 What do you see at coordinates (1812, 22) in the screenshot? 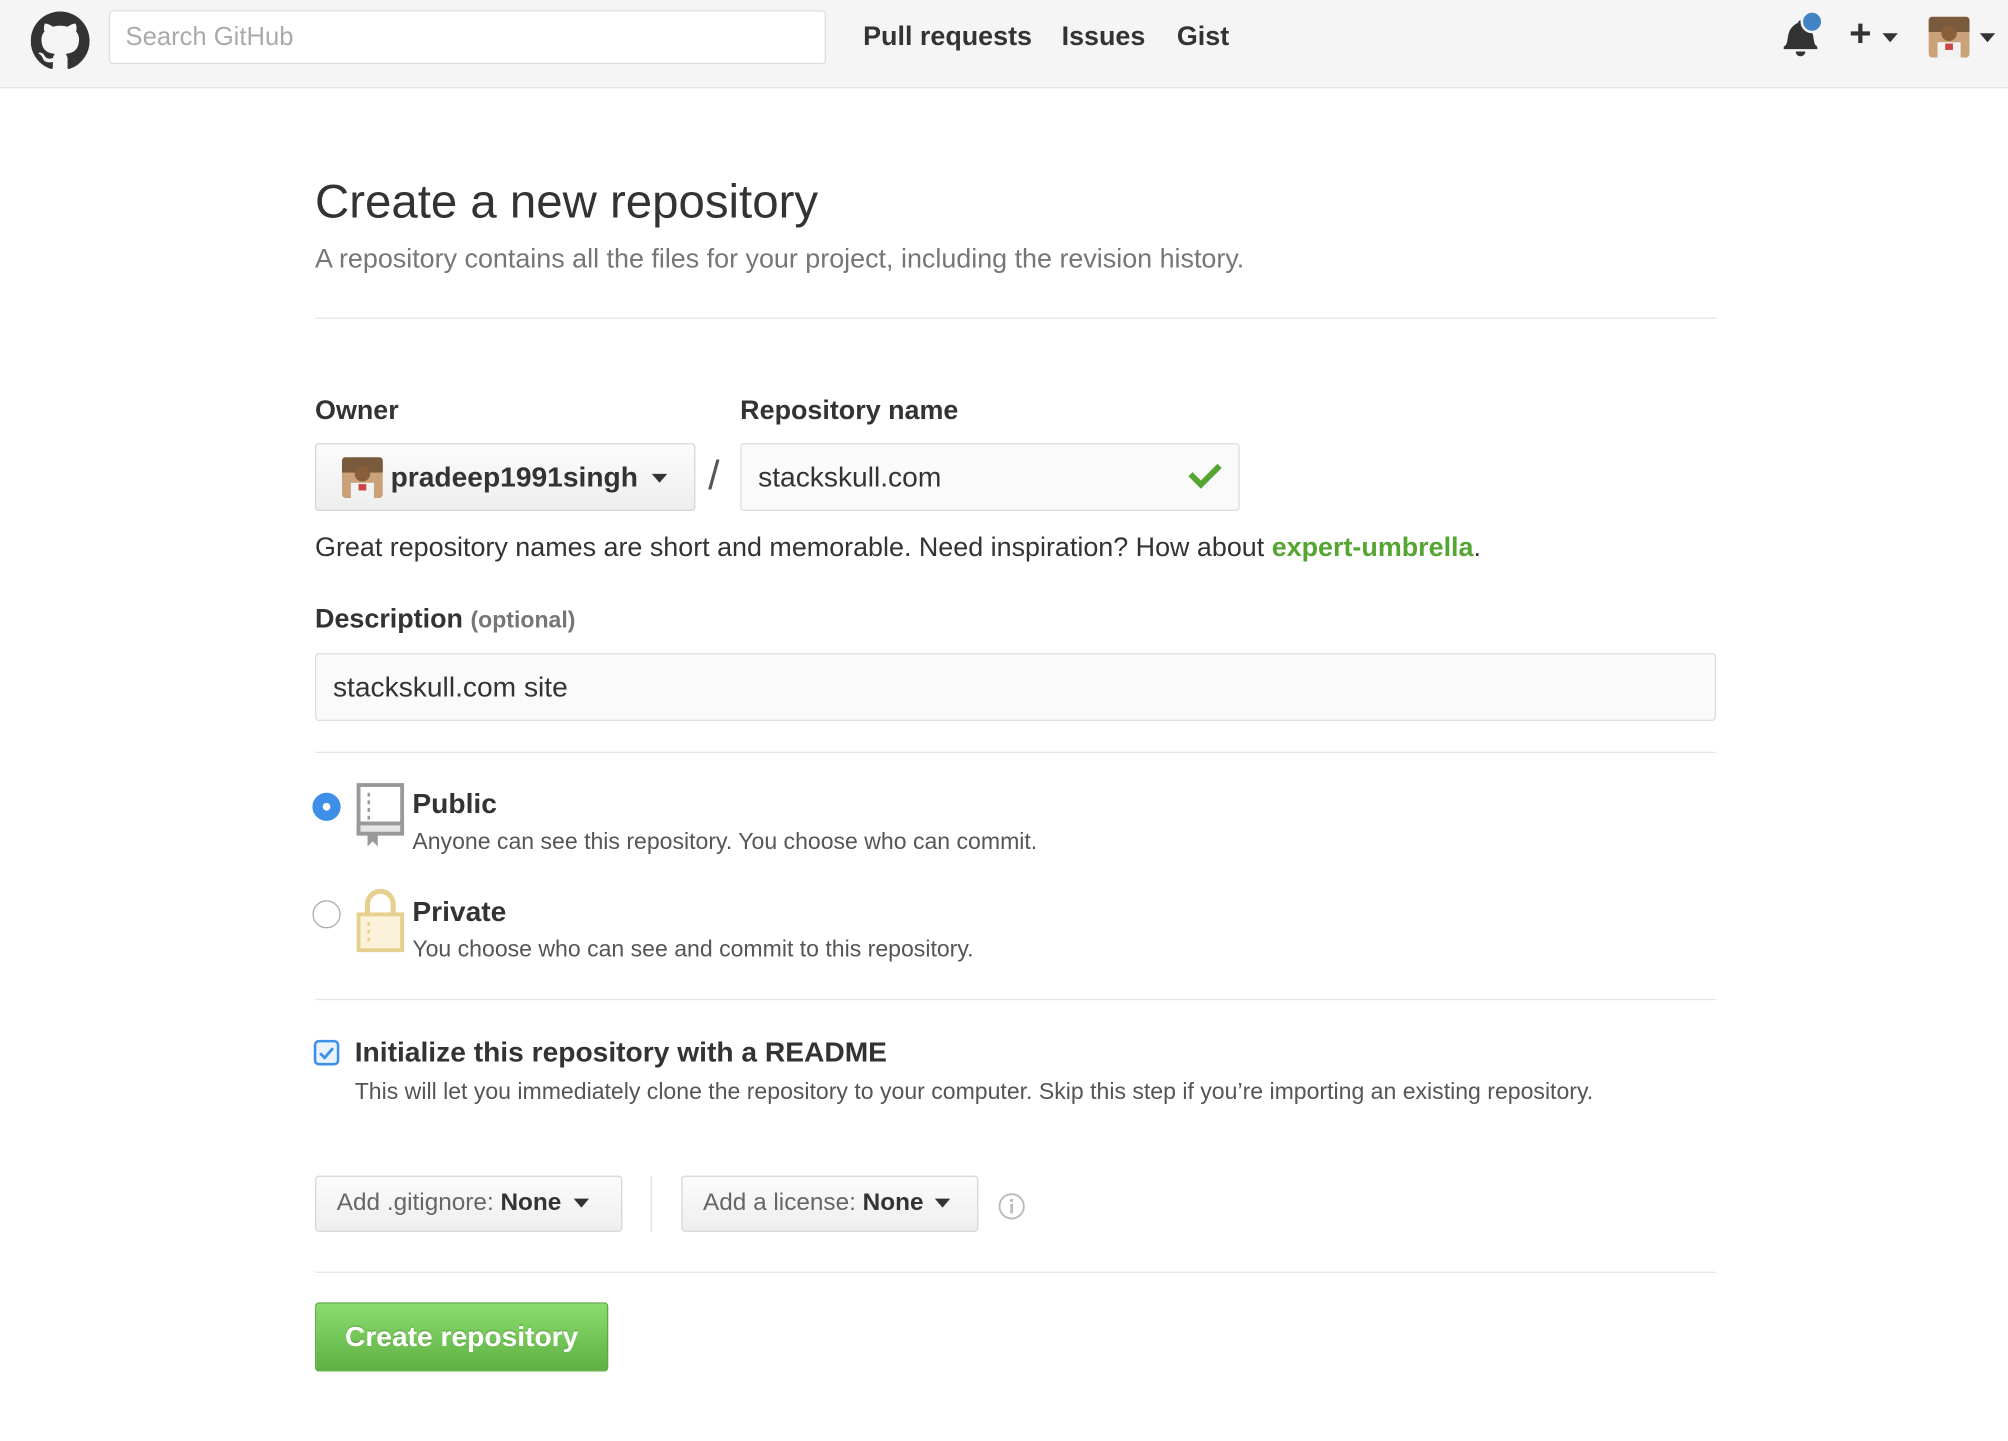
I see `notification-indicator` at bounding box center [1812, 22].